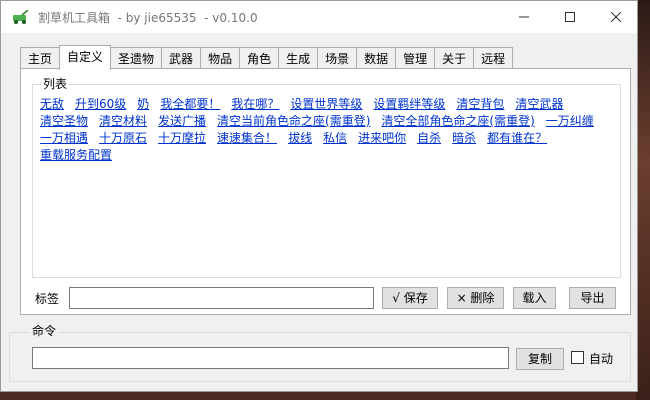  Describe the element at coordinates (319, 17) in the screenshot. I see `title-bar: 割草机工具箱 - by jie65535 - v0.10.0` at that location.